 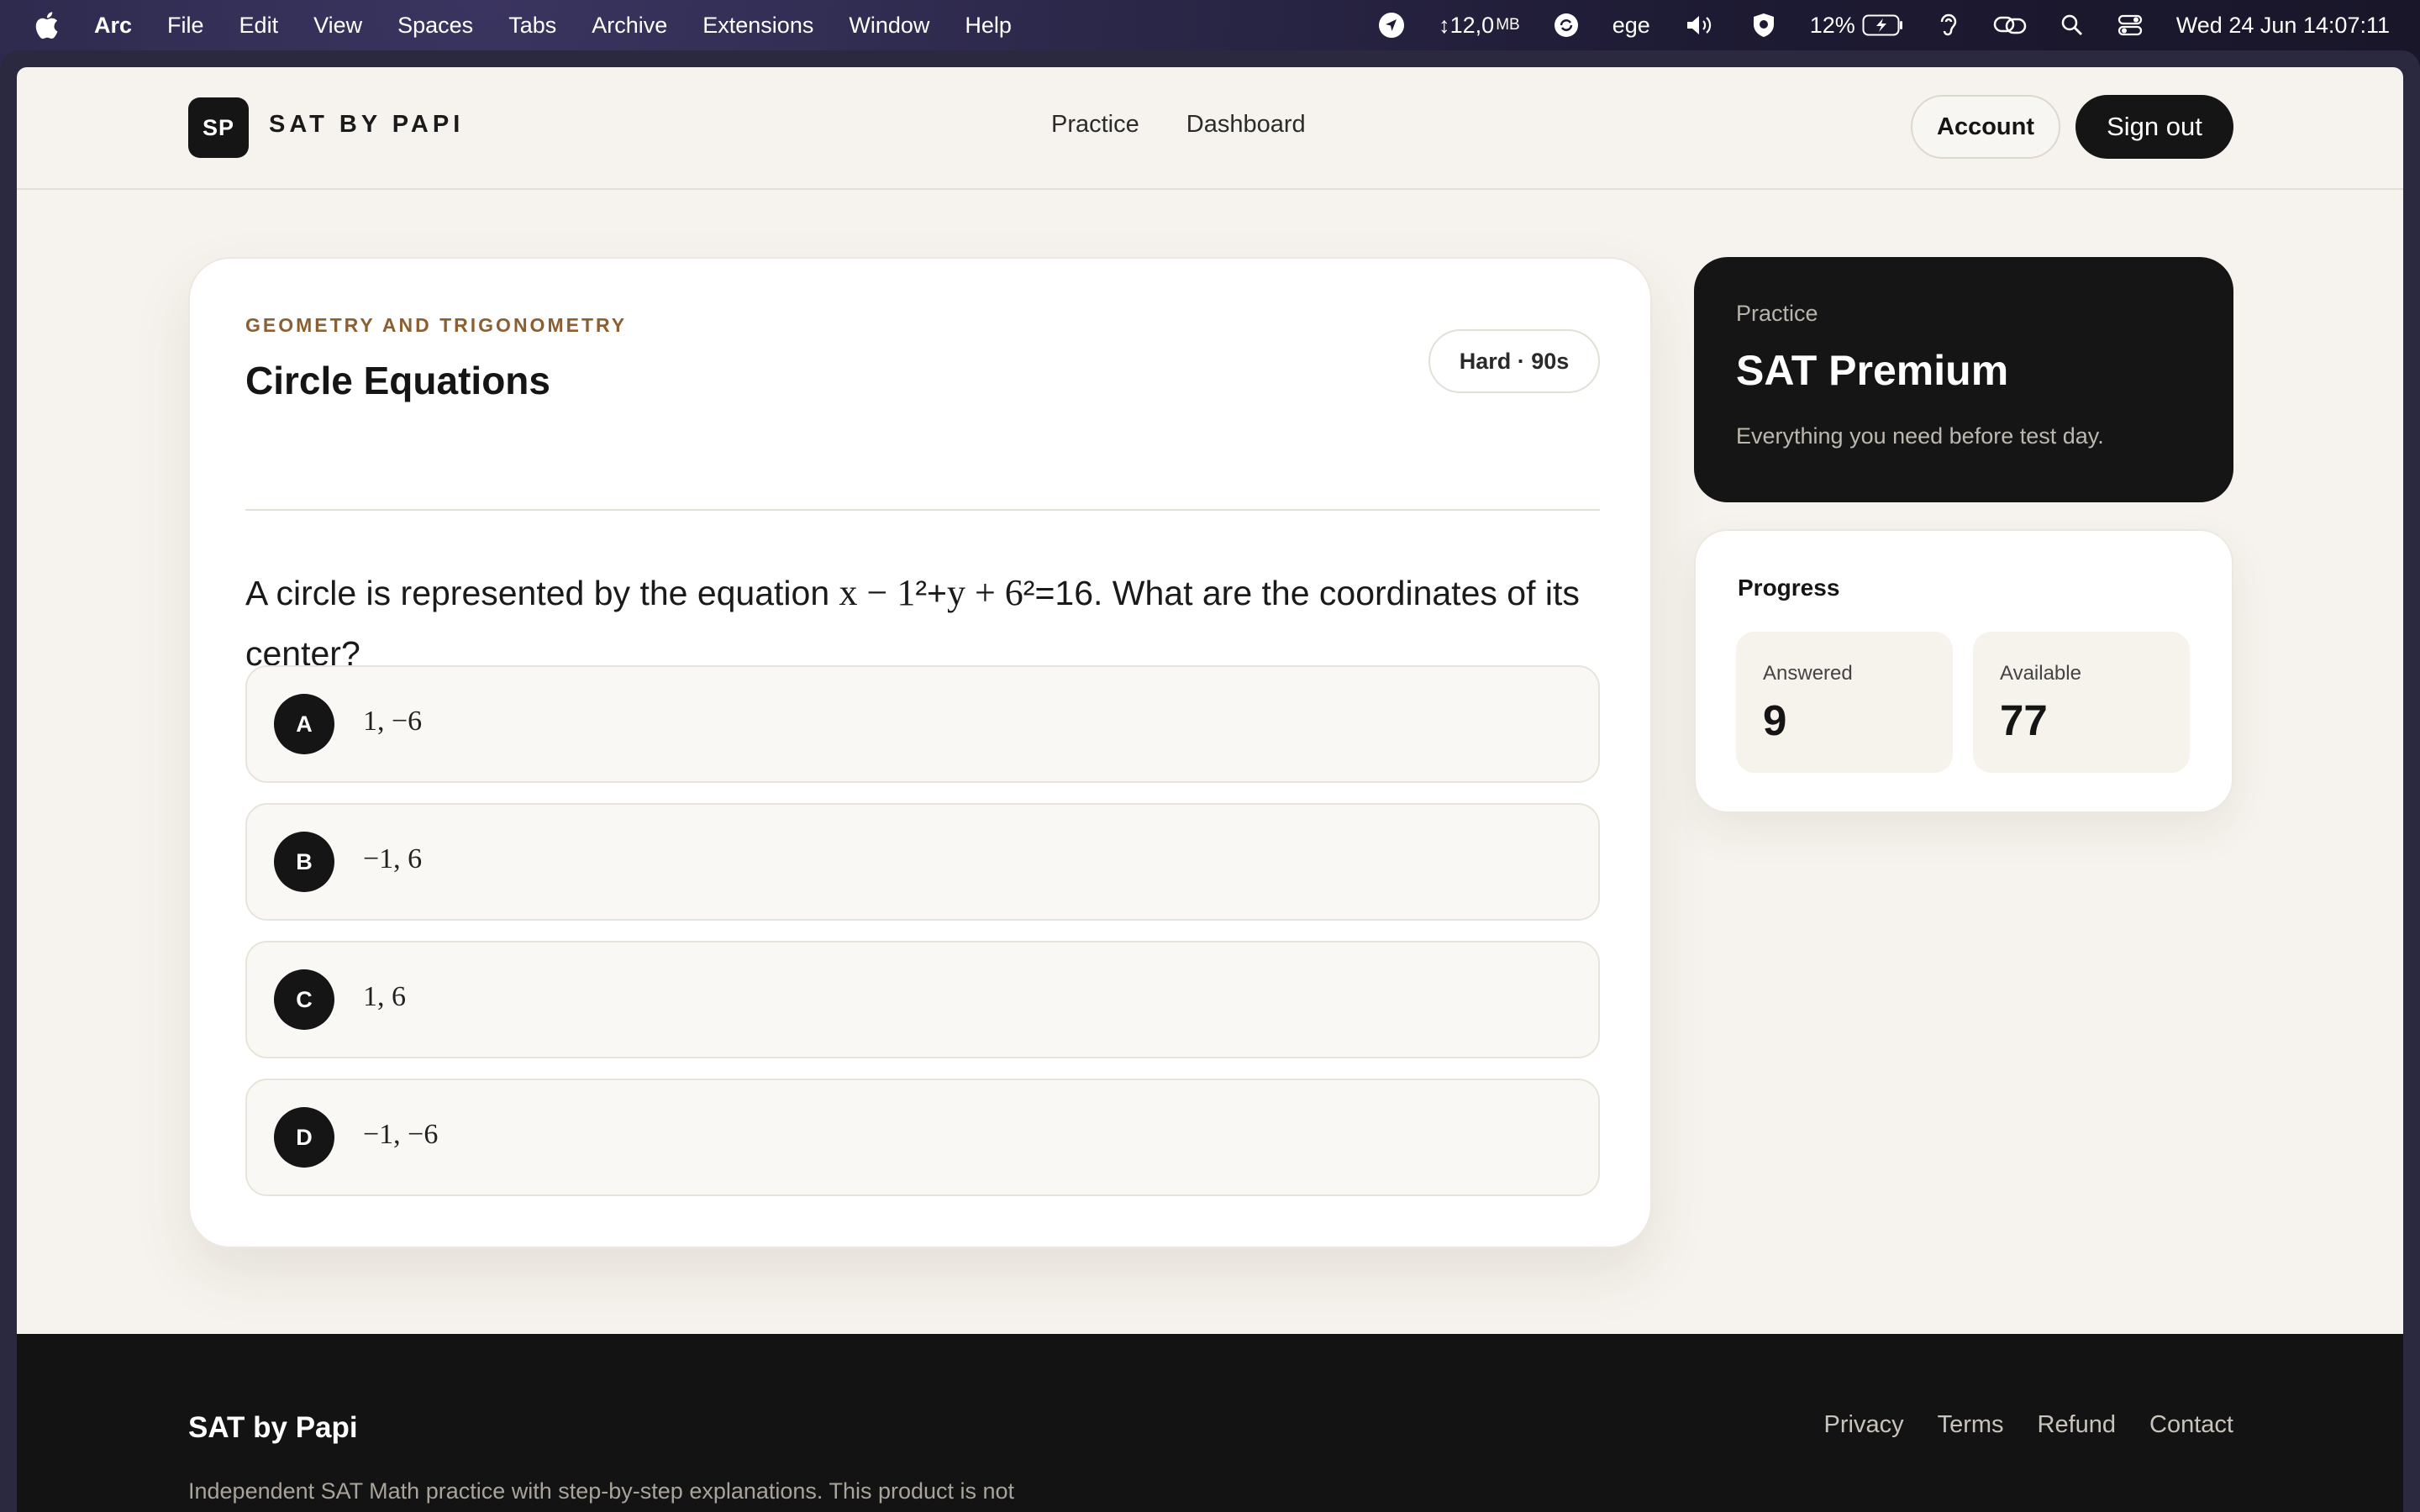 I want to click on footer-link-contact: Contact, so click(x=2191, y=1425).